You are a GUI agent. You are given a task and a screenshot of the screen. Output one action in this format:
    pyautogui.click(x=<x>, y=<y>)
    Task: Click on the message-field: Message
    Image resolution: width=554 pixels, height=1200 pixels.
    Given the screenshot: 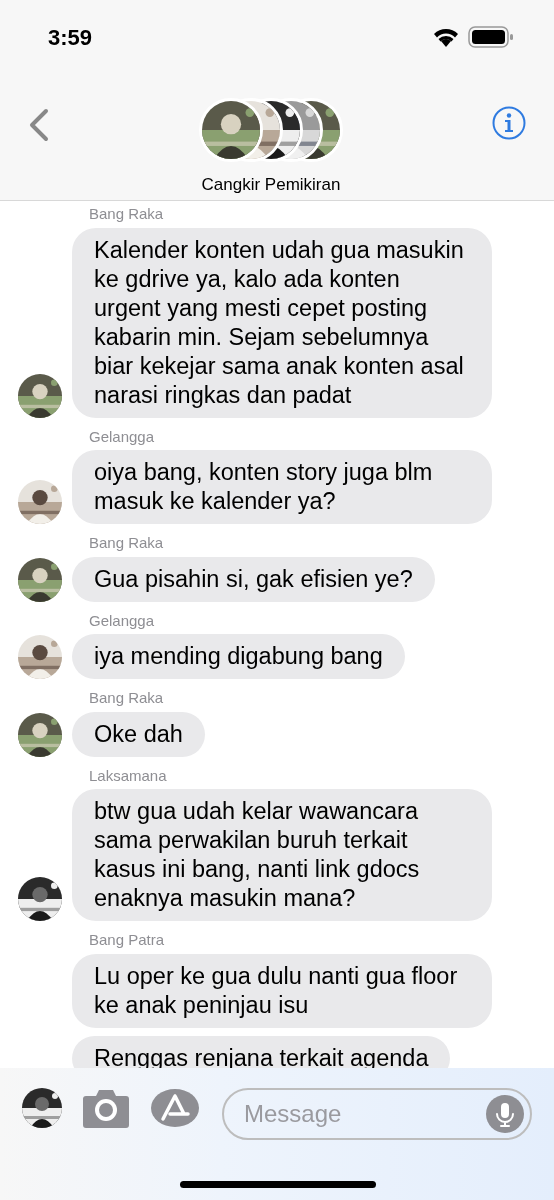 What is the action you would take?
    pyautogui.click(x=377, y=1114)
    